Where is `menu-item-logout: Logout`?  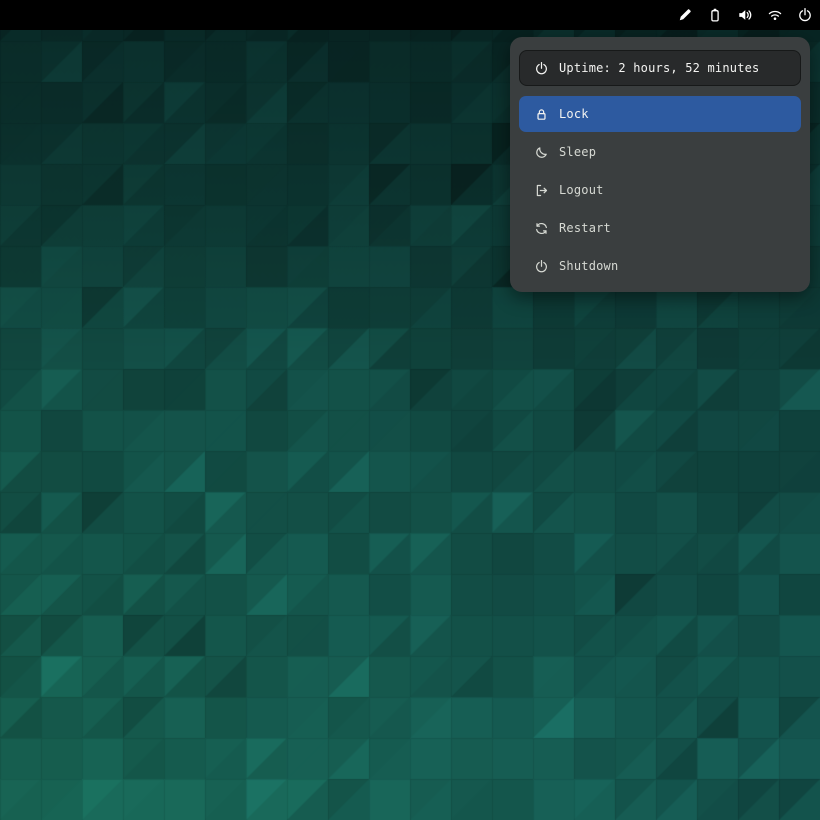
menu-item-logout: Logout is located at coordinates (660, 190).